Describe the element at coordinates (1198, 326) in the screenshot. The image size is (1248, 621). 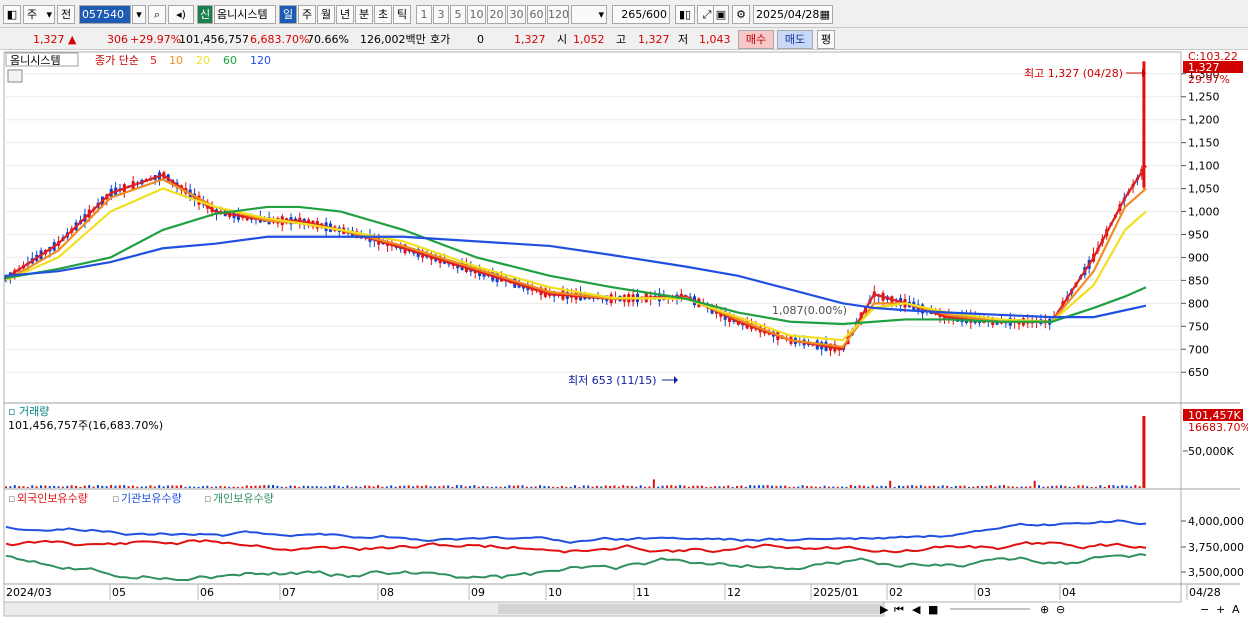
I see `y-tick-label: 750` at that location.